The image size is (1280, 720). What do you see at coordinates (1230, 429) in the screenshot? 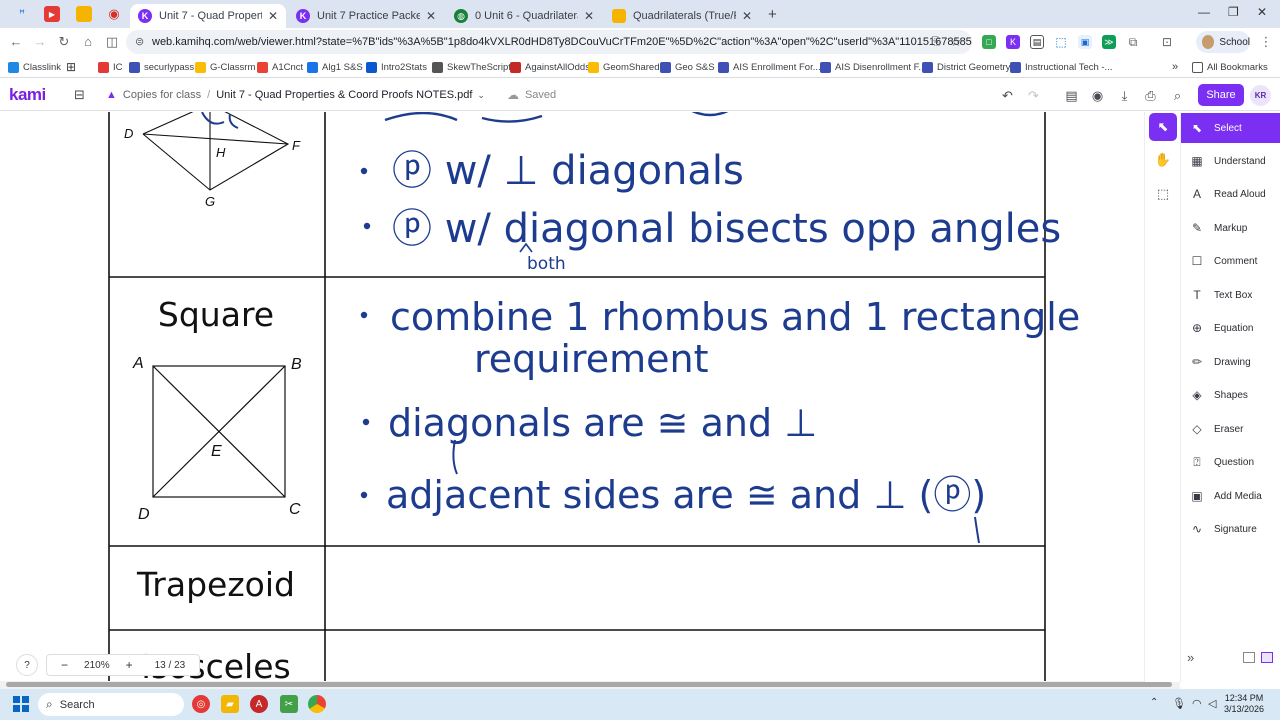
I see `tool-eraser: ◇ Eraser` at bounding box center [1230, 429].